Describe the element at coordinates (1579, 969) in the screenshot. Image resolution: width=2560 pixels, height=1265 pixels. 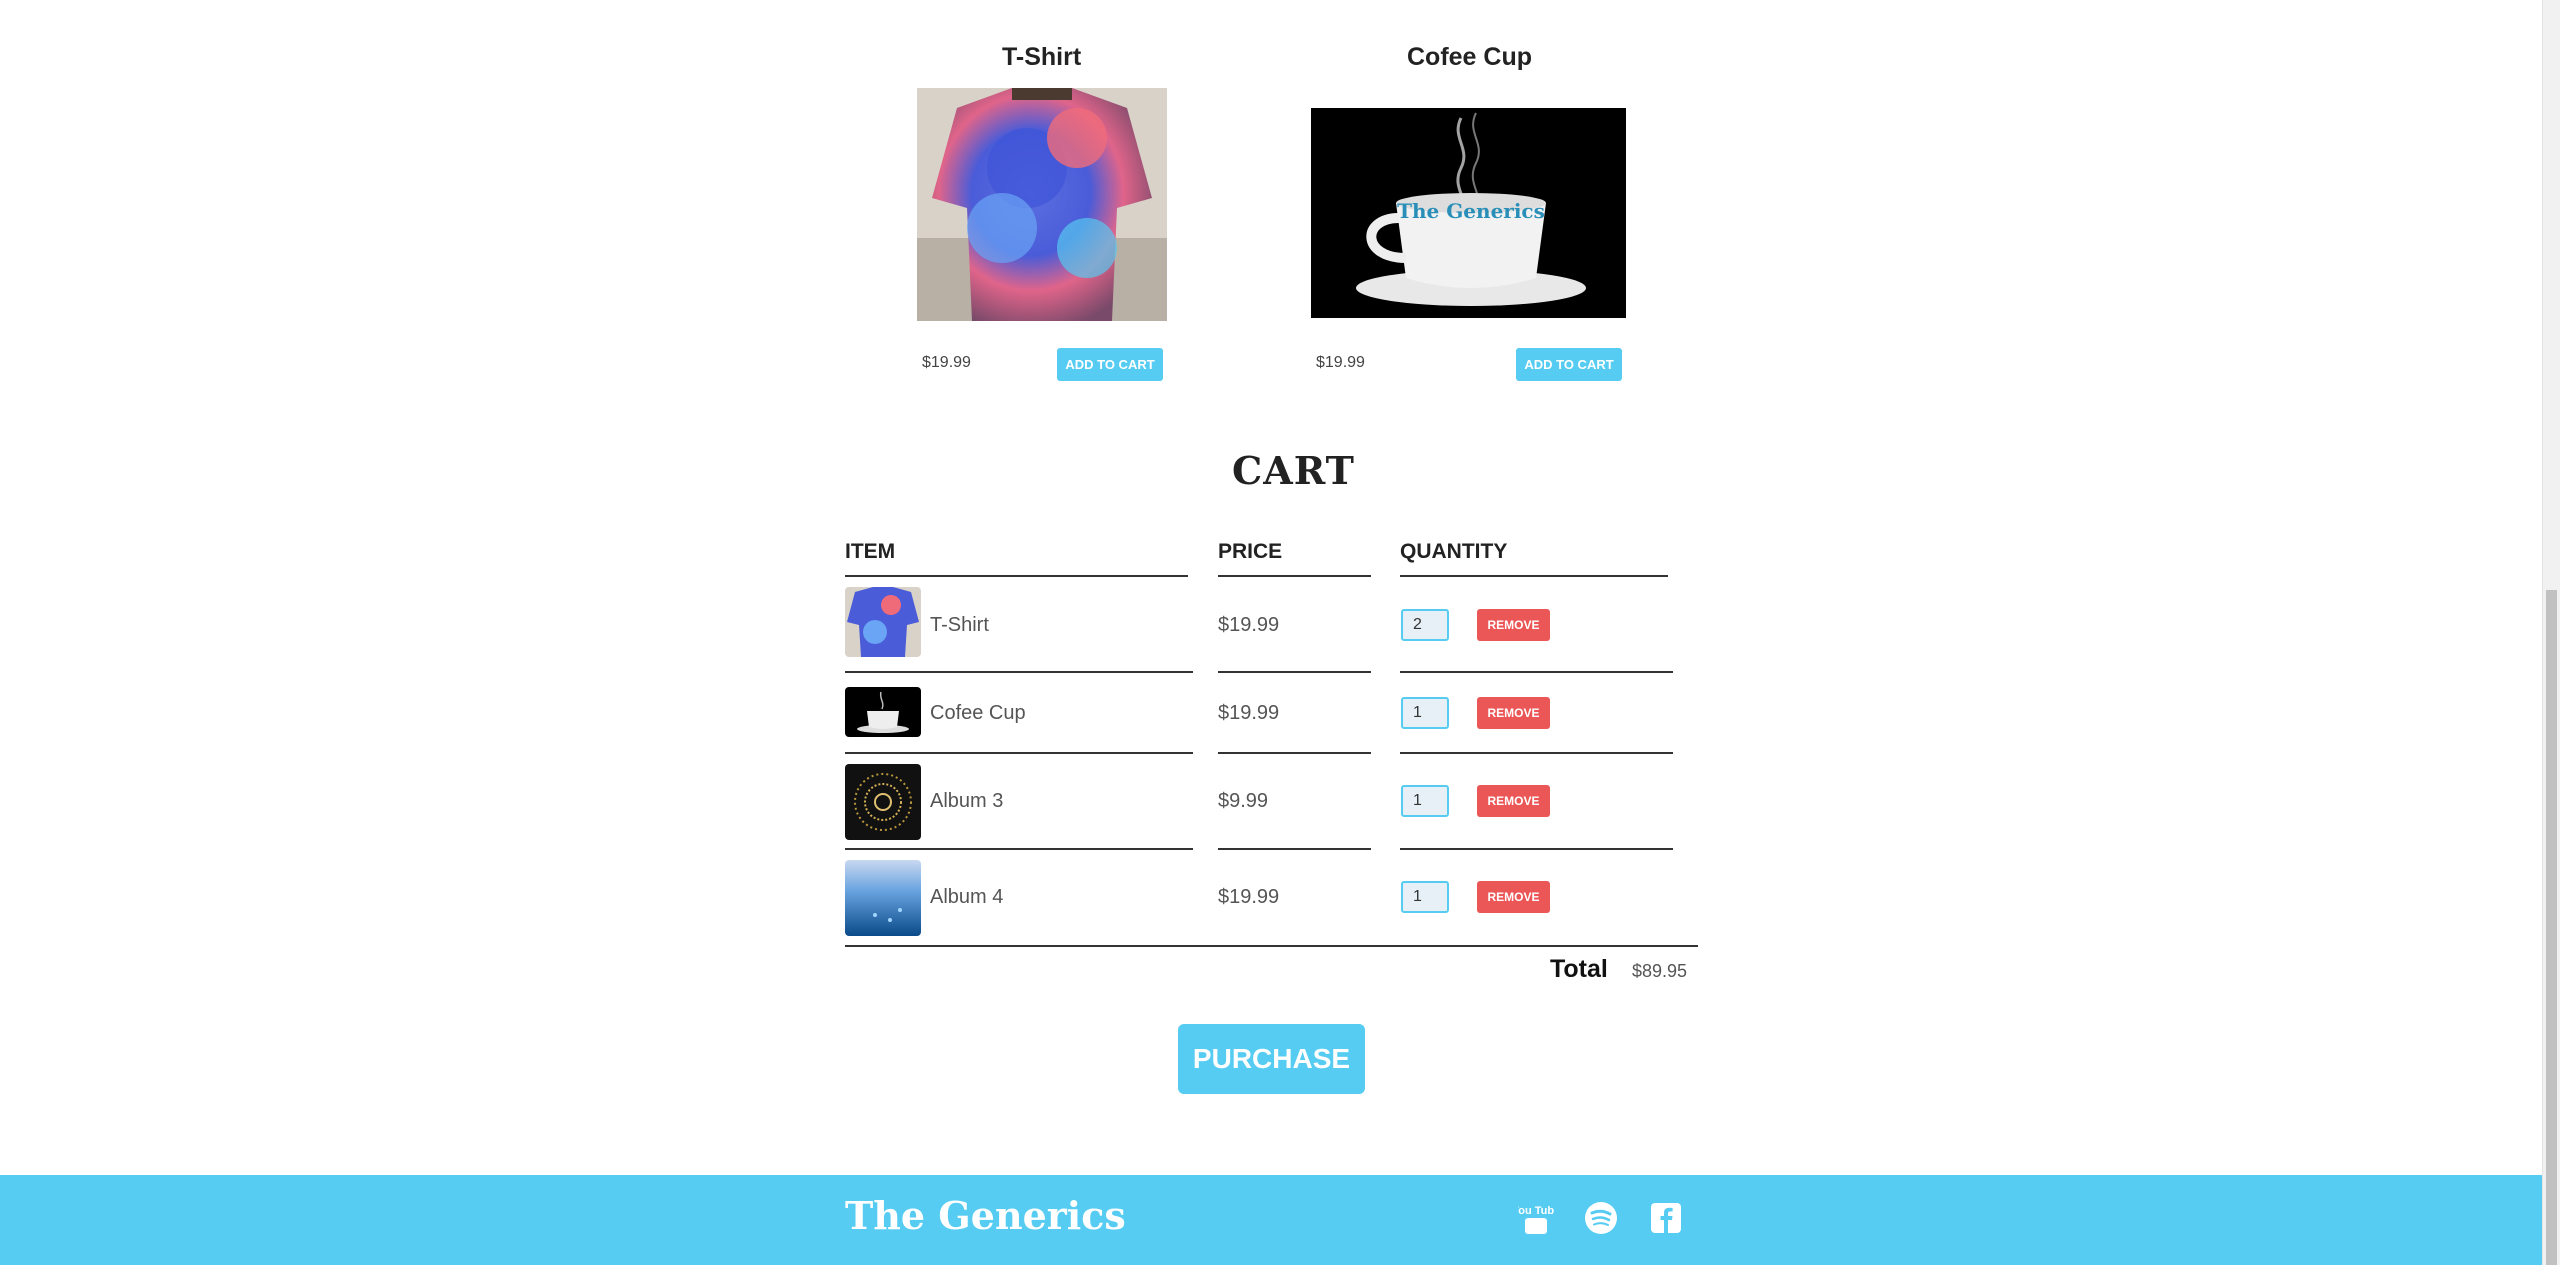
I see `total-label: Total` at that location.